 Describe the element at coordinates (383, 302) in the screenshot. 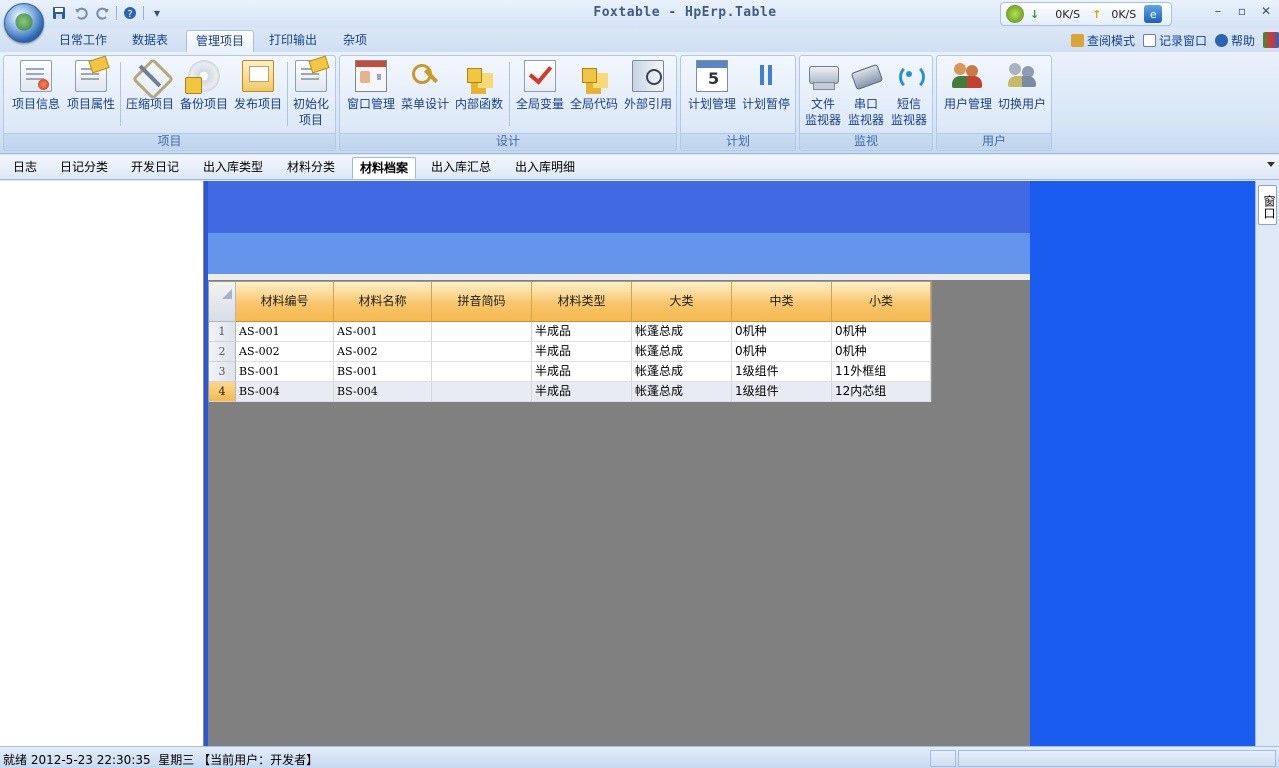

I see `column-header: 材料名称` at that location.